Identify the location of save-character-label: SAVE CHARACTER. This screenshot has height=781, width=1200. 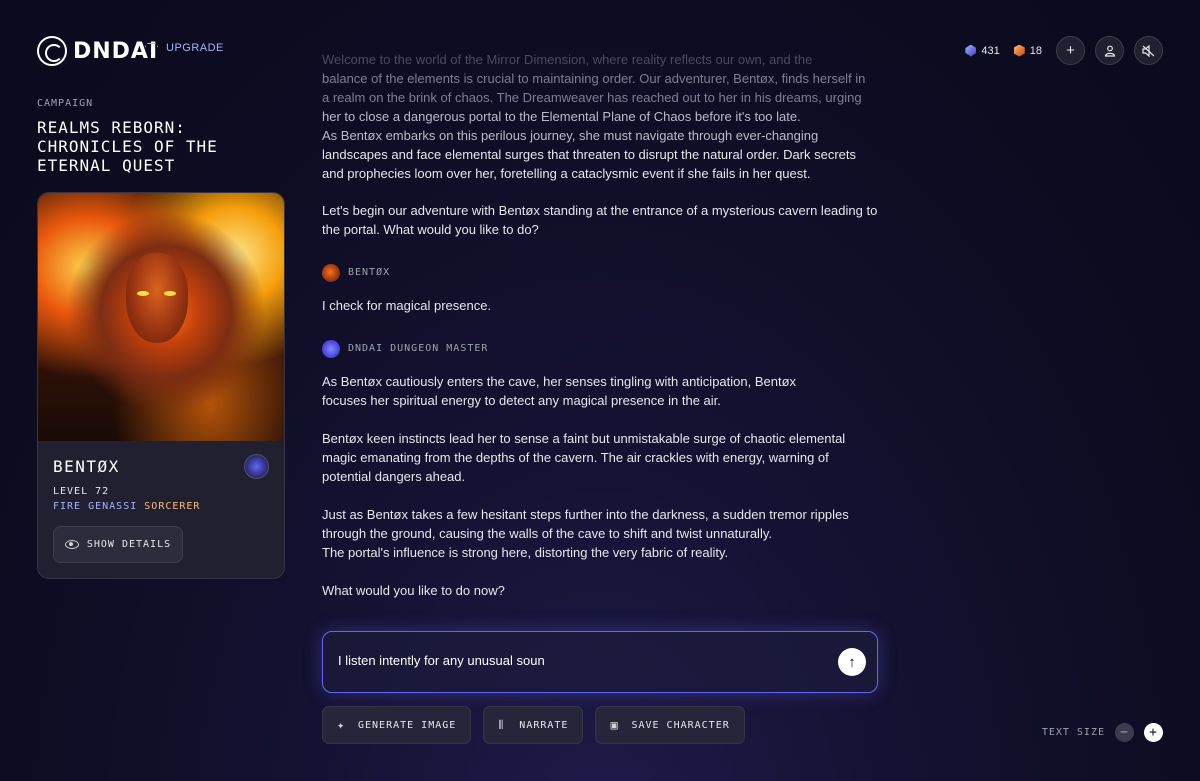
(680, 725).